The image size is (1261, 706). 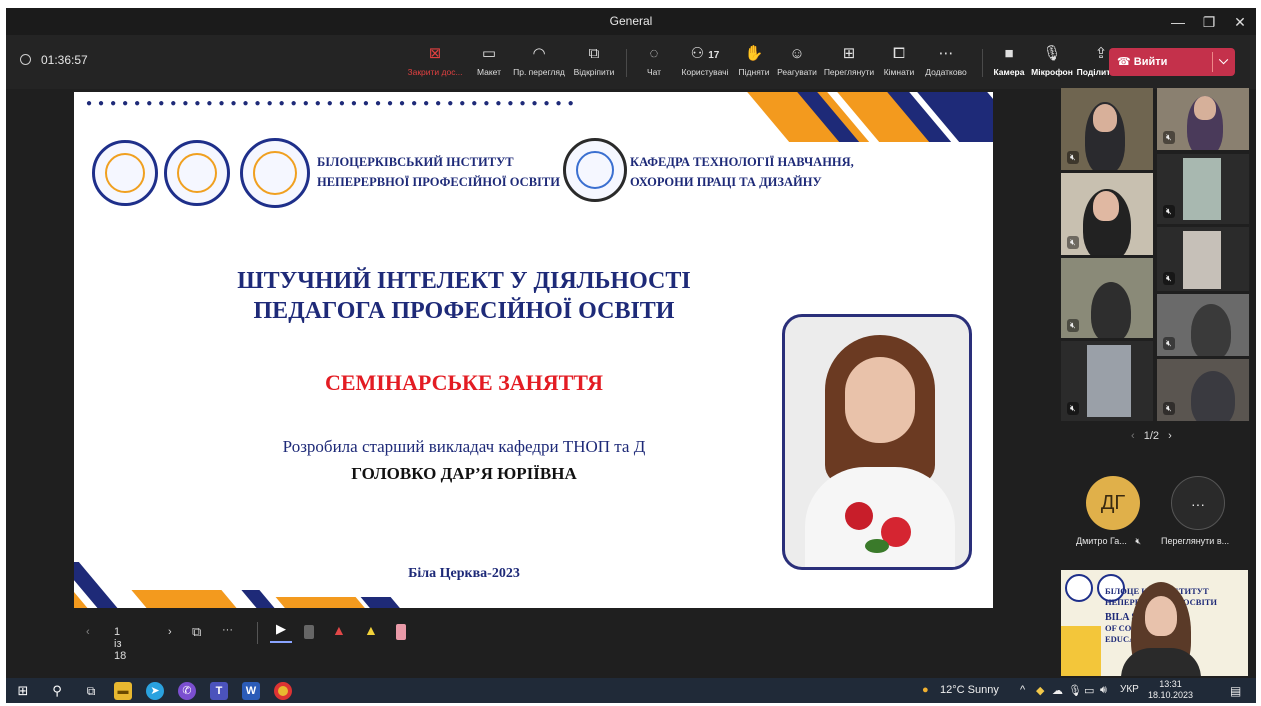 What do you see at coordinates (170, 632) in the screenshot?
I see `next-slide-button: ›` at bounding box center [170, 632].